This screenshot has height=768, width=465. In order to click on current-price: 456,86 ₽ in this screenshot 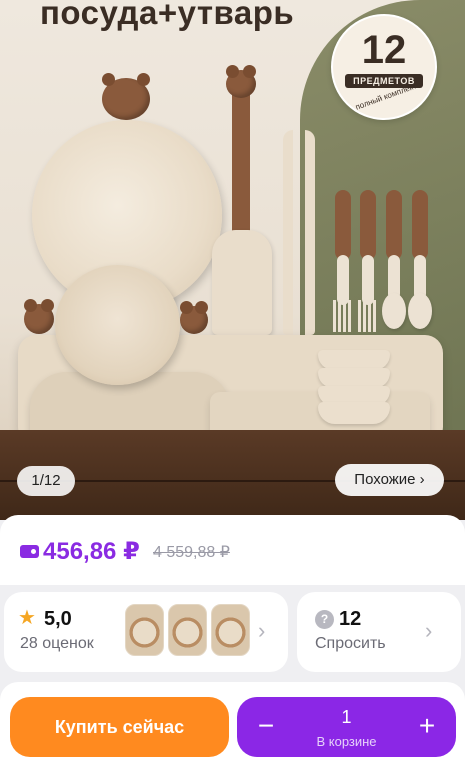, I will do `click(91, 551)`.